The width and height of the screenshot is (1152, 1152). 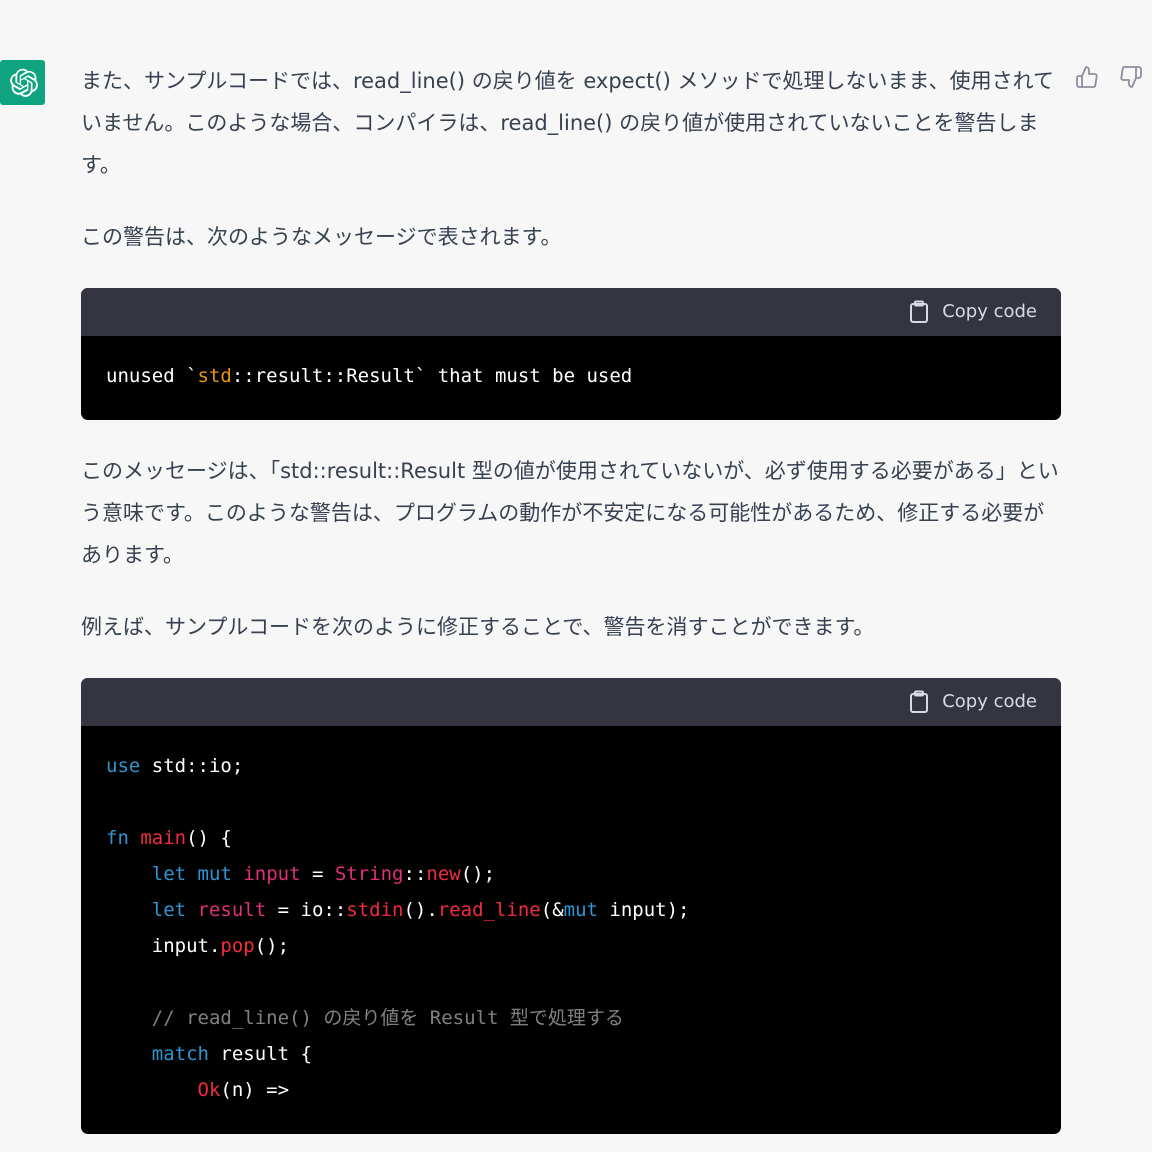 I want to click on code-text: (n) =>, so click(x=255, y=1090).